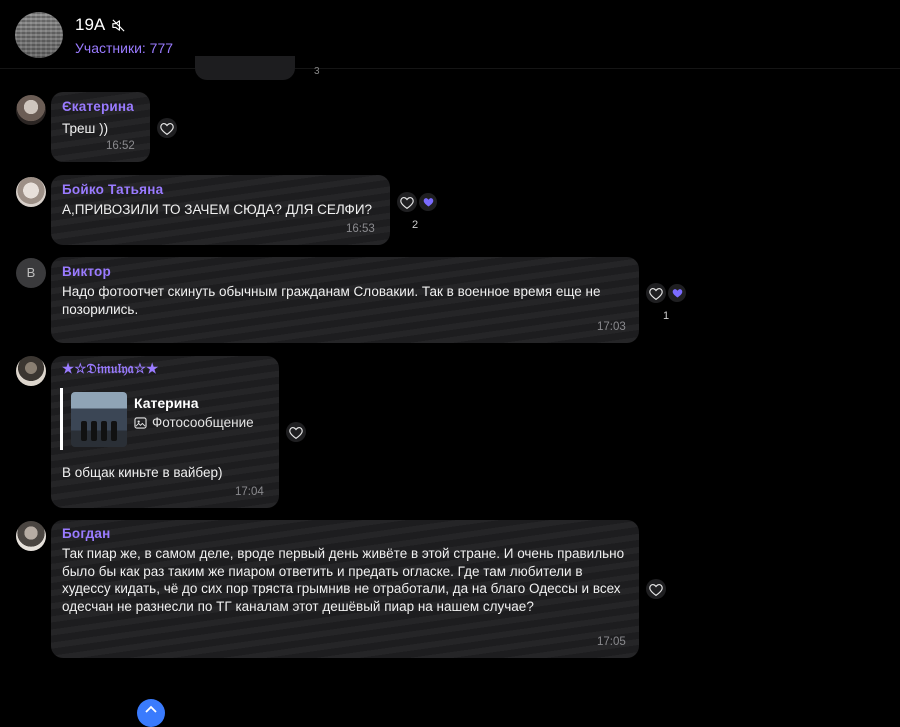 The image size is (900, 727). Describe the element at coordinates (110, 369) in the screenshot. I see `sender-name: ★☆𝔇𝔦𝔪𝔲𝔩𝔶𝔞☆★` at that location.